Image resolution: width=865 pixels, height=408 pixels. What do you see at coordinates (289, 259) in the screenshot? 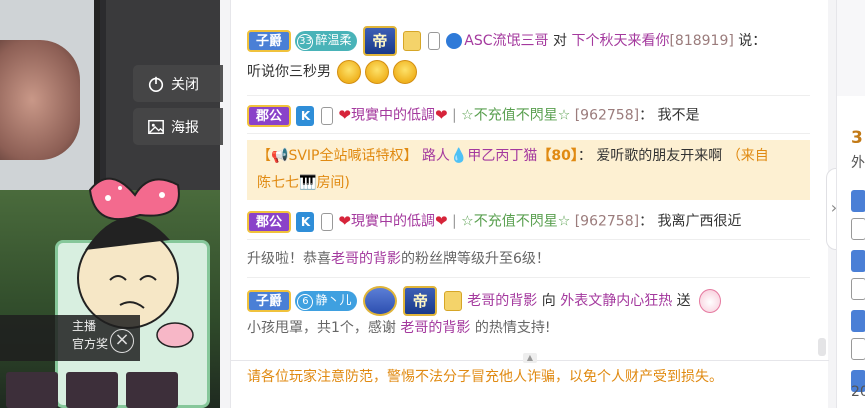
I see `levelup-prefix: 升级啦！恭喜` at bounding box center [289, 259].